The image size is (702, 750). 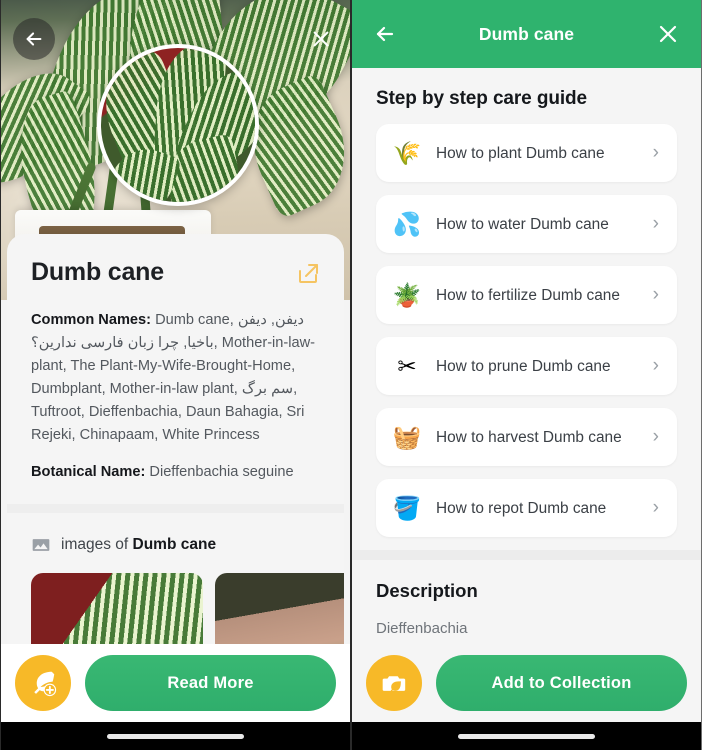 I want to click on guide-item-prune: ✂ How to prune Dumb cane ›, so click(x=526, y=366).